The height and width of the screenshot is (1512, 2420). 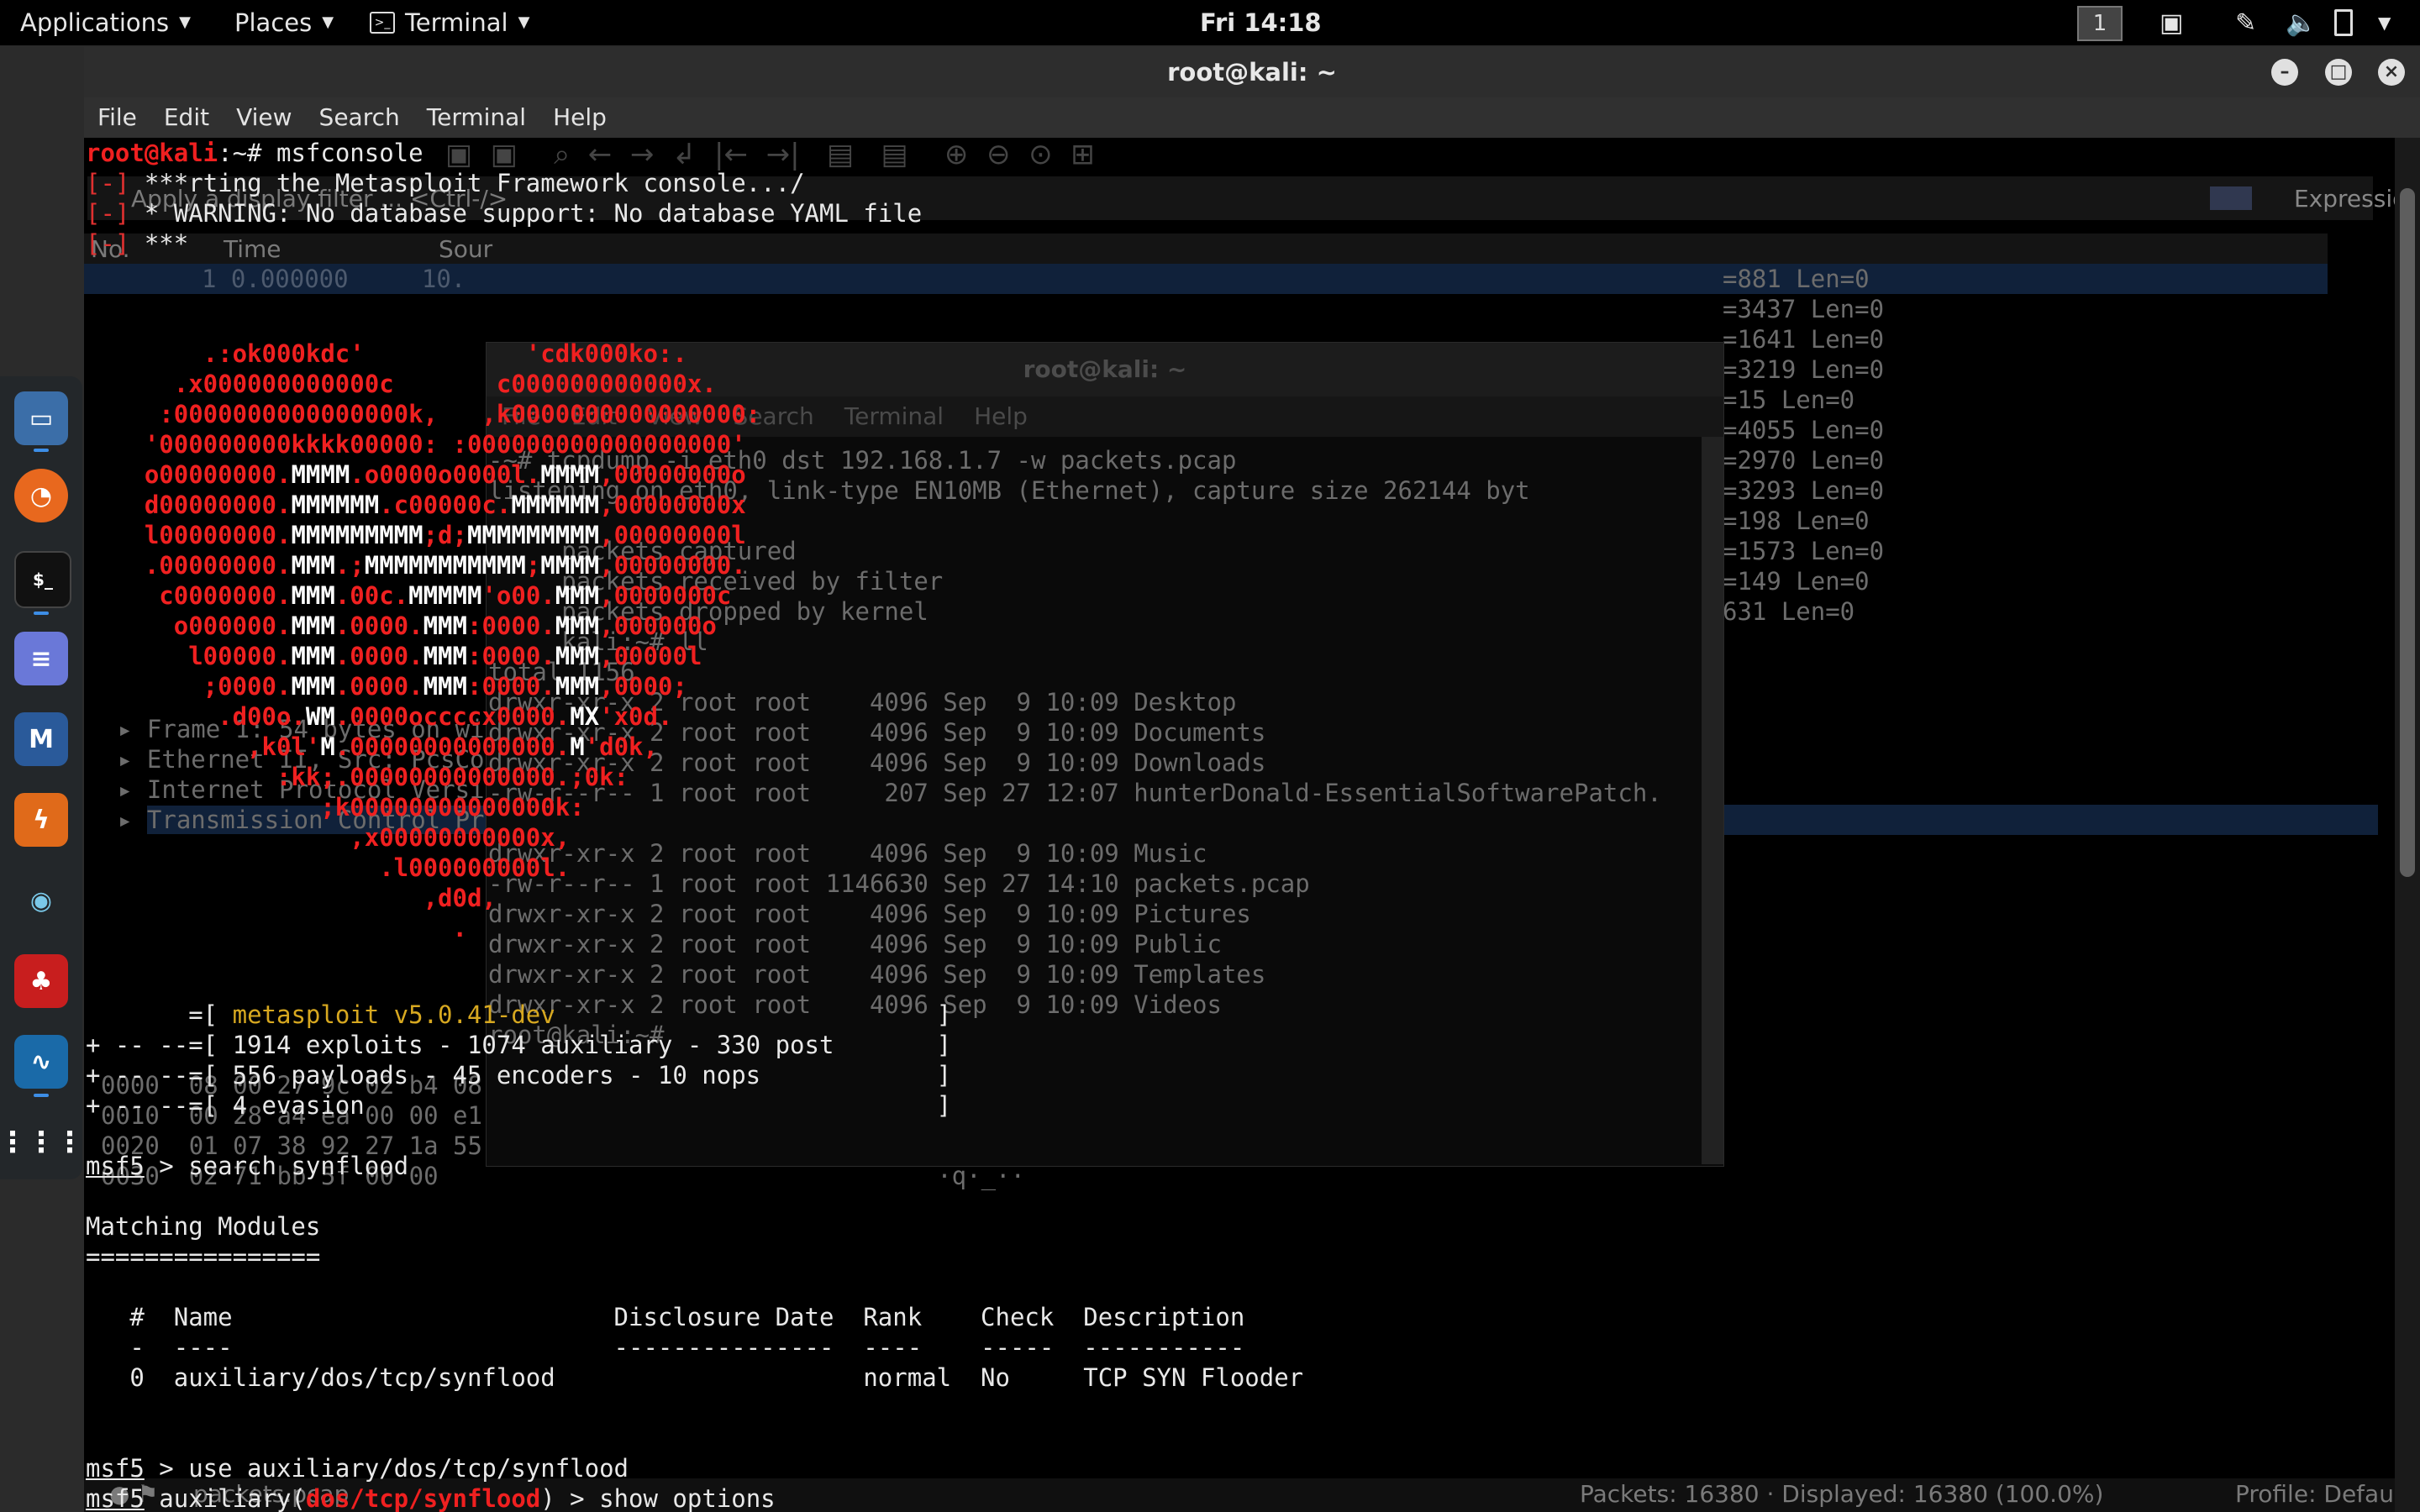 I want to click on banner-evasion-line: + -- --=[ 4 evasion ], so click(x=519, y=1105).